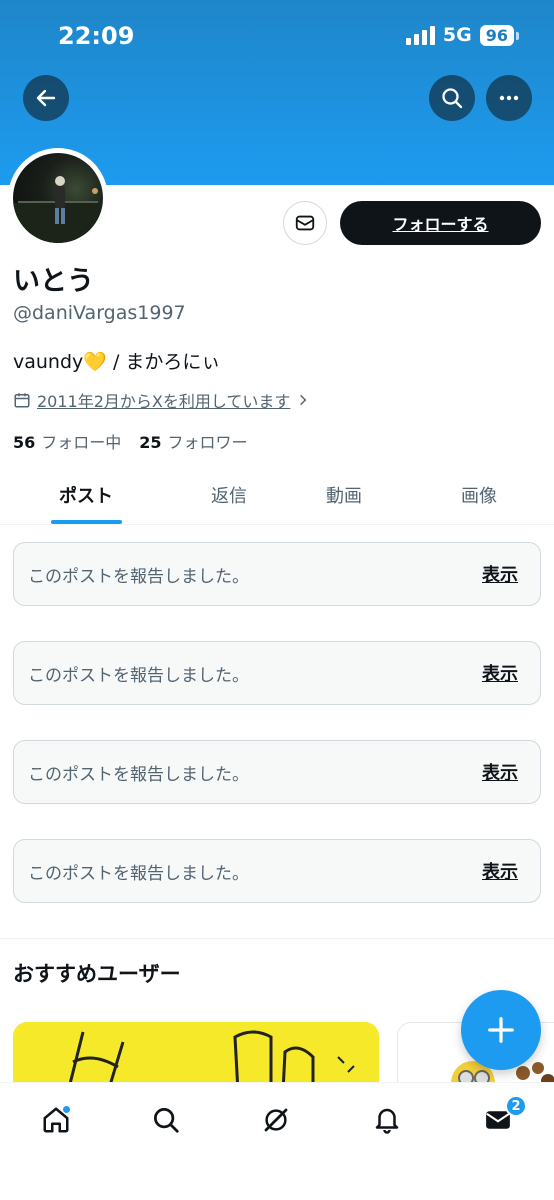  I want to click on more-icon, so click(509, 98).